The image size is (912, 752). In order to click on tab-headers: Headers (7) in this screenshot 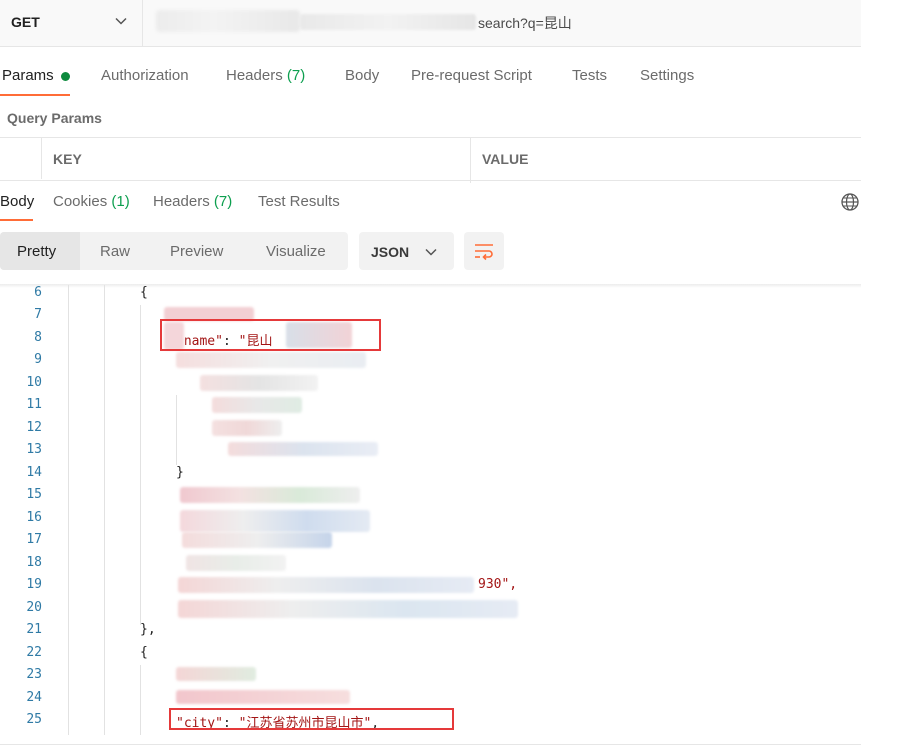, I will do `click(265, 75)`.